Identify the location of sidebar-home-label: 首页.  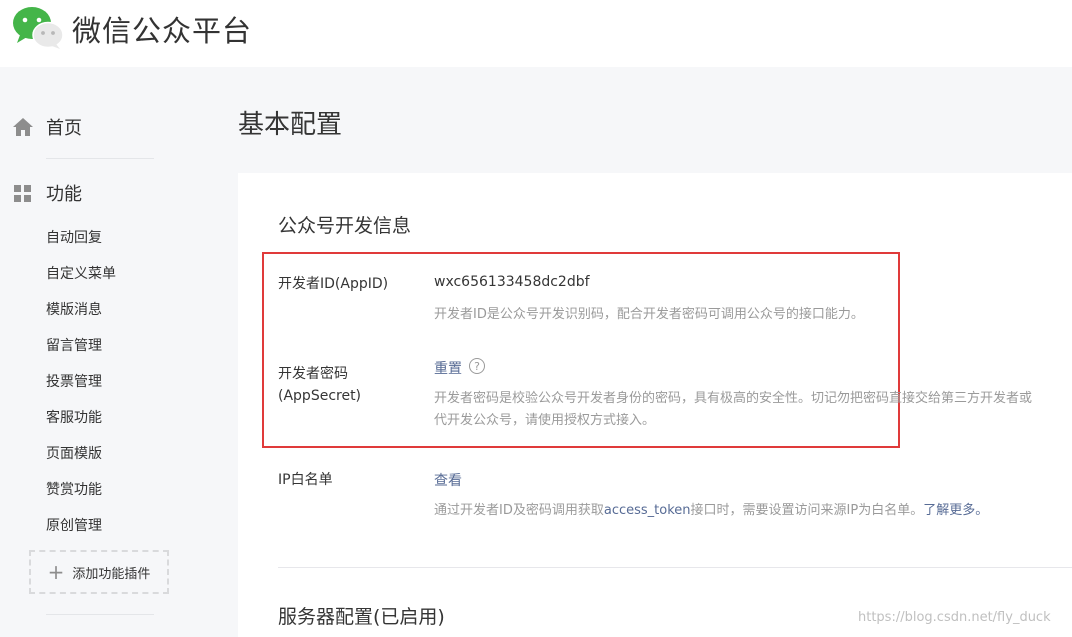
(64, 128).